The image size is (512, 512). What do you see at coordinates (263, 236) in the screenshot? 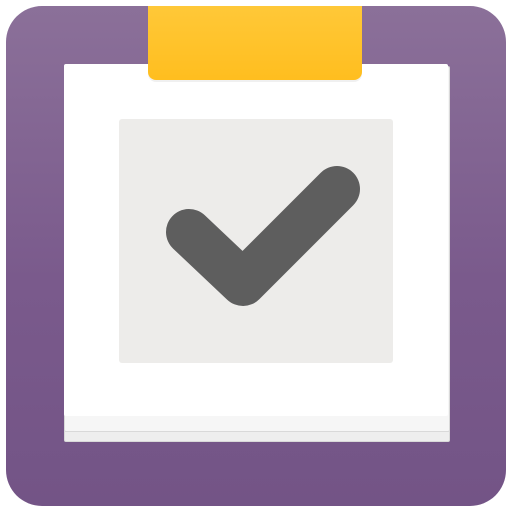
I see `checkmark-icon` at bounding box center [263, 236].